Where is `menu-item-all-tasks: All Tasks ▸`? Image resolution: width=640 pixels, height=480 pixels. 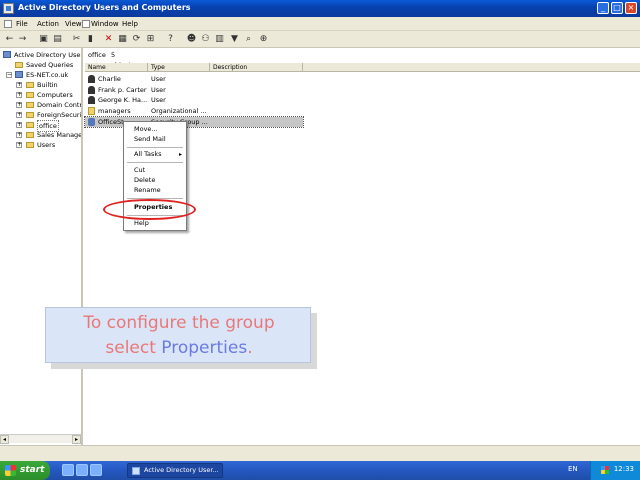
menu-item-all-tasks: All Tasks ▸ is located at coordinates (155, 154).